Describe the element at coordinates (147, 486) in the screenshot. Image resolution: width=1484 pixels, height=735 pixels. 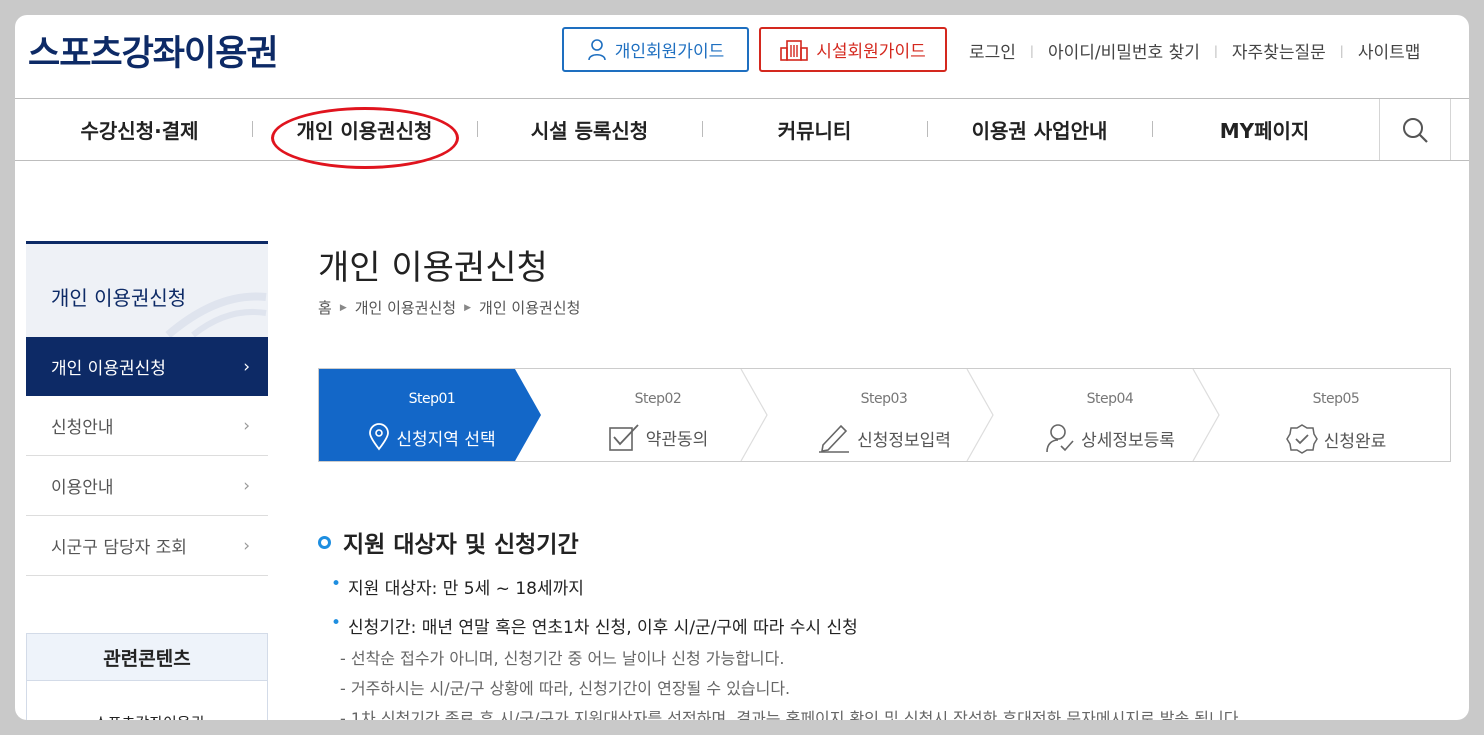
I see `sidebar-item-usage: 이용안내 ›` at that location.